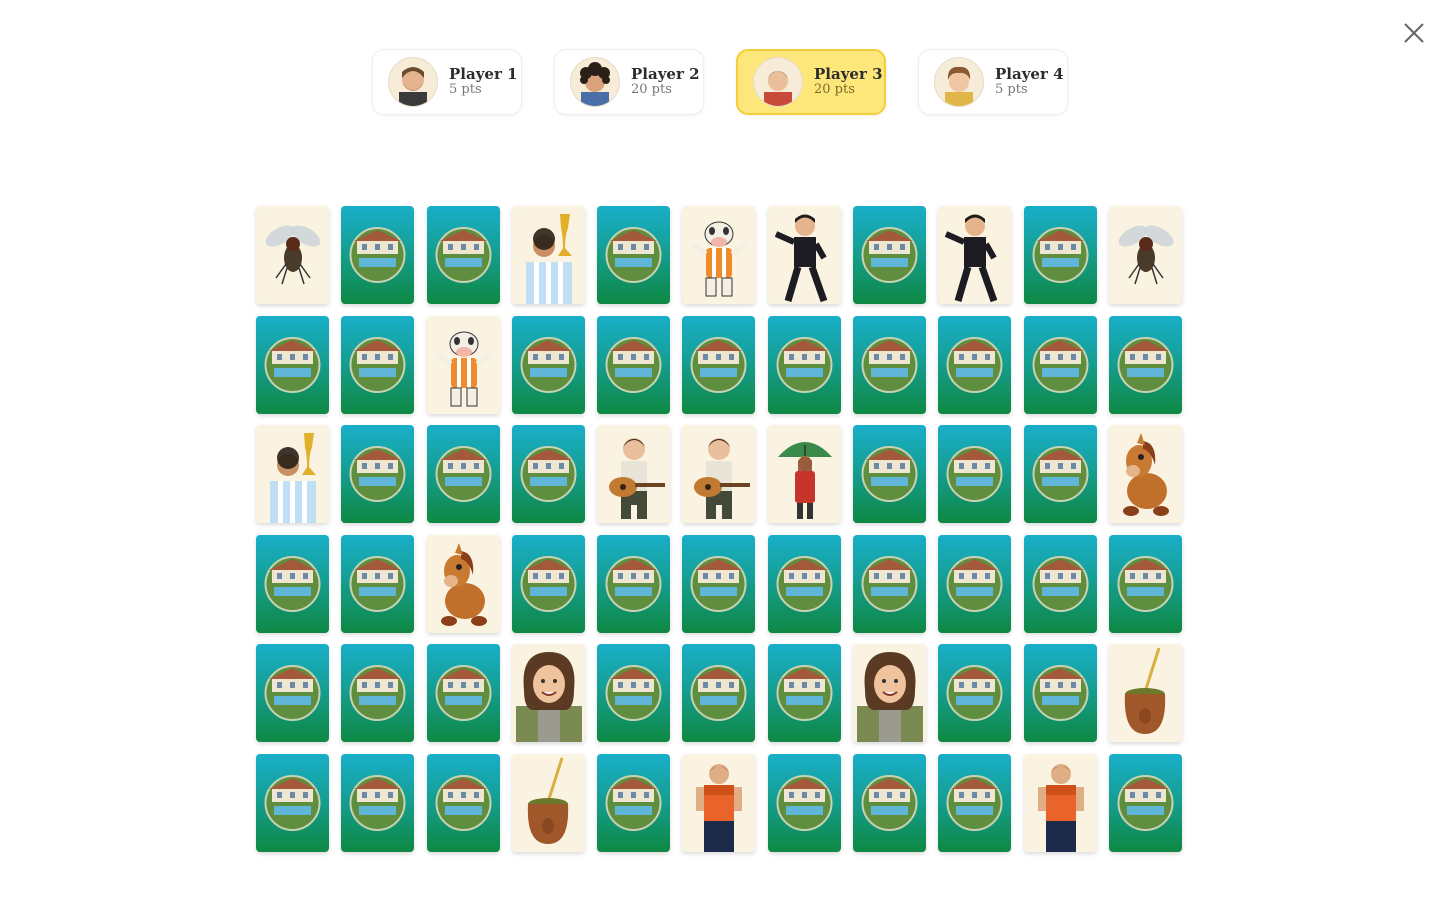 The image size is (1440, 900). Describe the element at coordinates (811, 82) in the screenshot. I see `player-card-3: Player 3 20 pts` at that location.